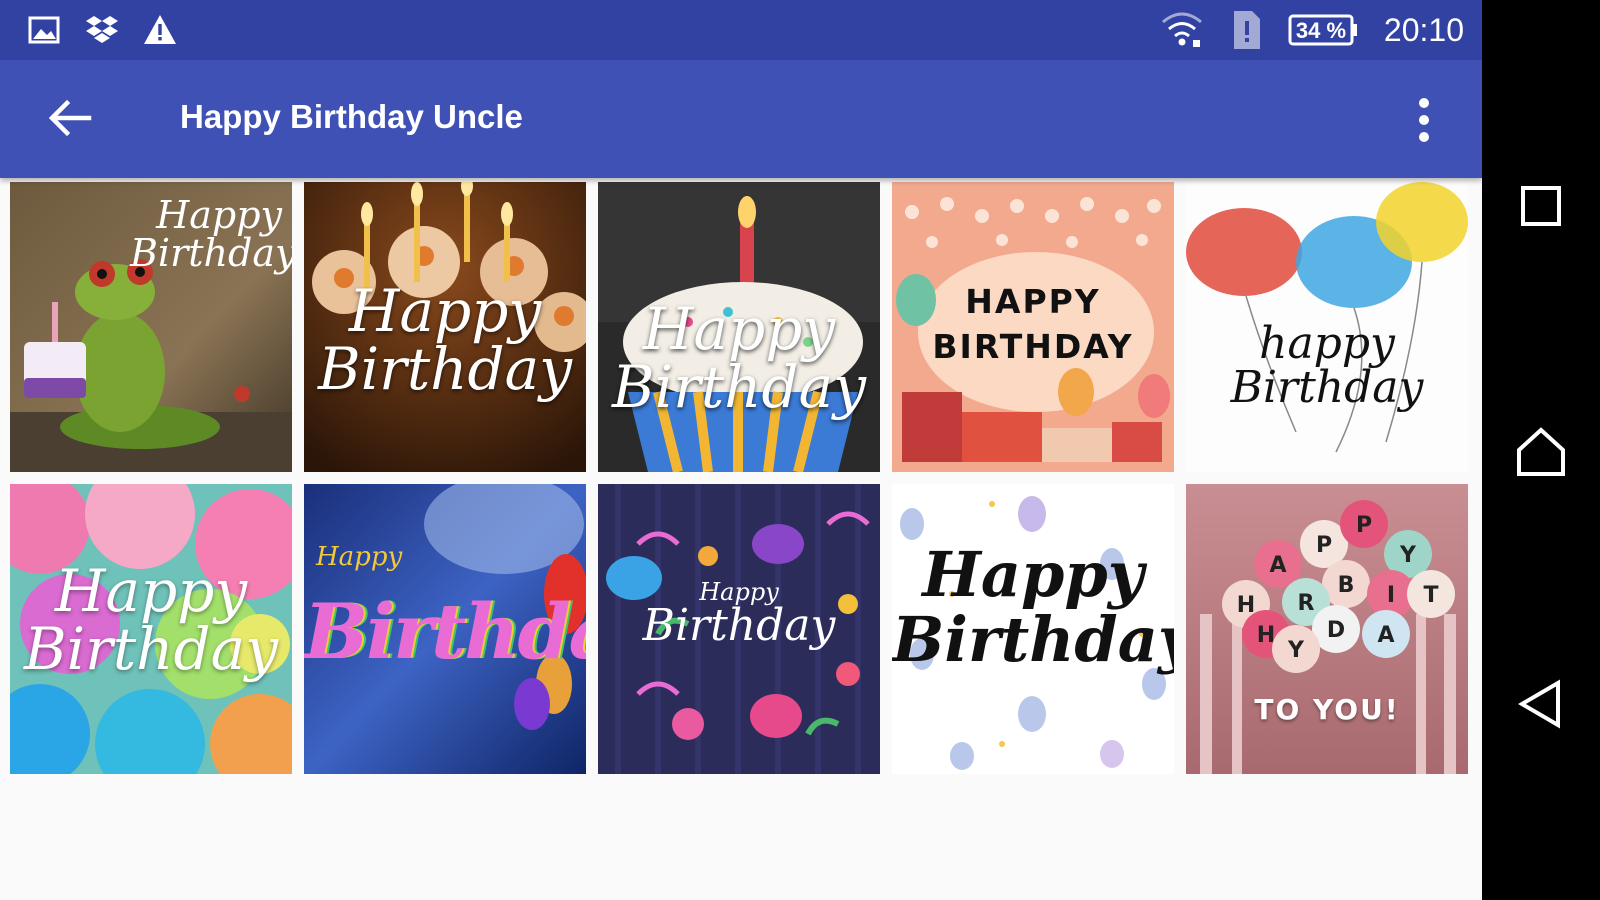  What do you see at coordinates (44, 30) in the screenshot?
I see `image-icon` at bounding box center [44, 30].